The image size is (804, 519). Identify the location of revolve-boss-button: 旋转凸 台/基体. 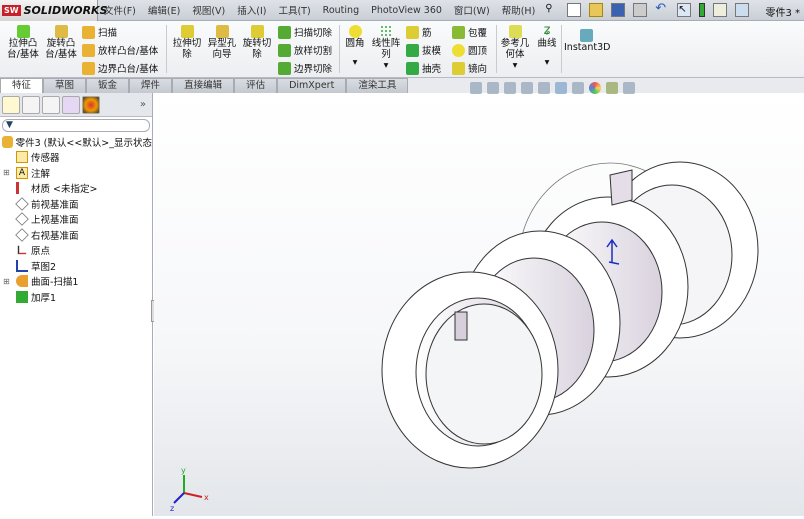
(61, 42).